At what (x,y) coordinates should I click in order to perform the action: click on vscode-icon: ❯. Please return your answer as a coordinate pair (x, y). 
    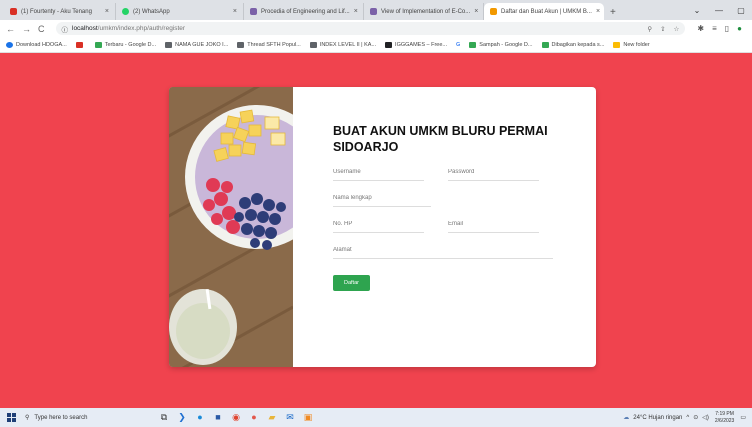
    Looking at the image, I should click on (182, 417).